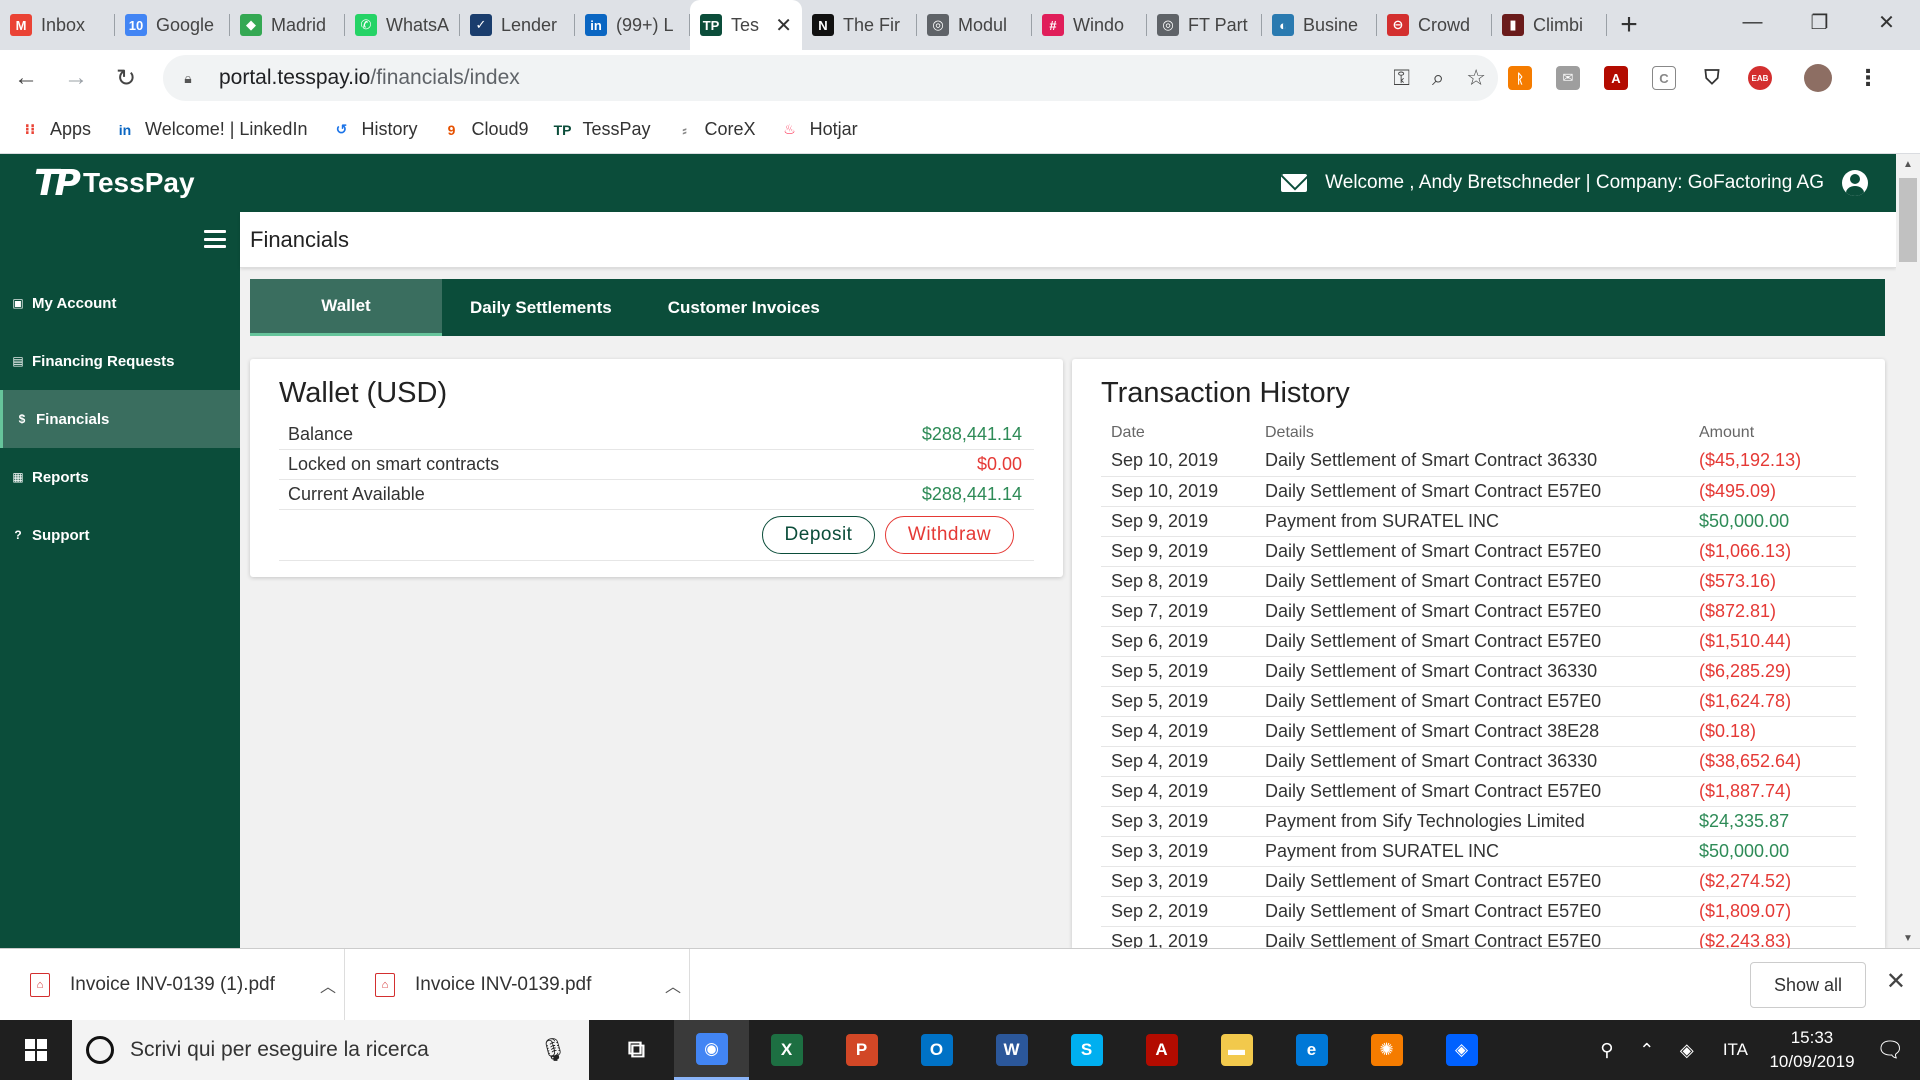  What do you see at coordinates (172, 984) in the screenshot?
I see `download-item: ⌂ Invoice INV-0139 (1).pdf ︿` at bounding box center [172, 984].